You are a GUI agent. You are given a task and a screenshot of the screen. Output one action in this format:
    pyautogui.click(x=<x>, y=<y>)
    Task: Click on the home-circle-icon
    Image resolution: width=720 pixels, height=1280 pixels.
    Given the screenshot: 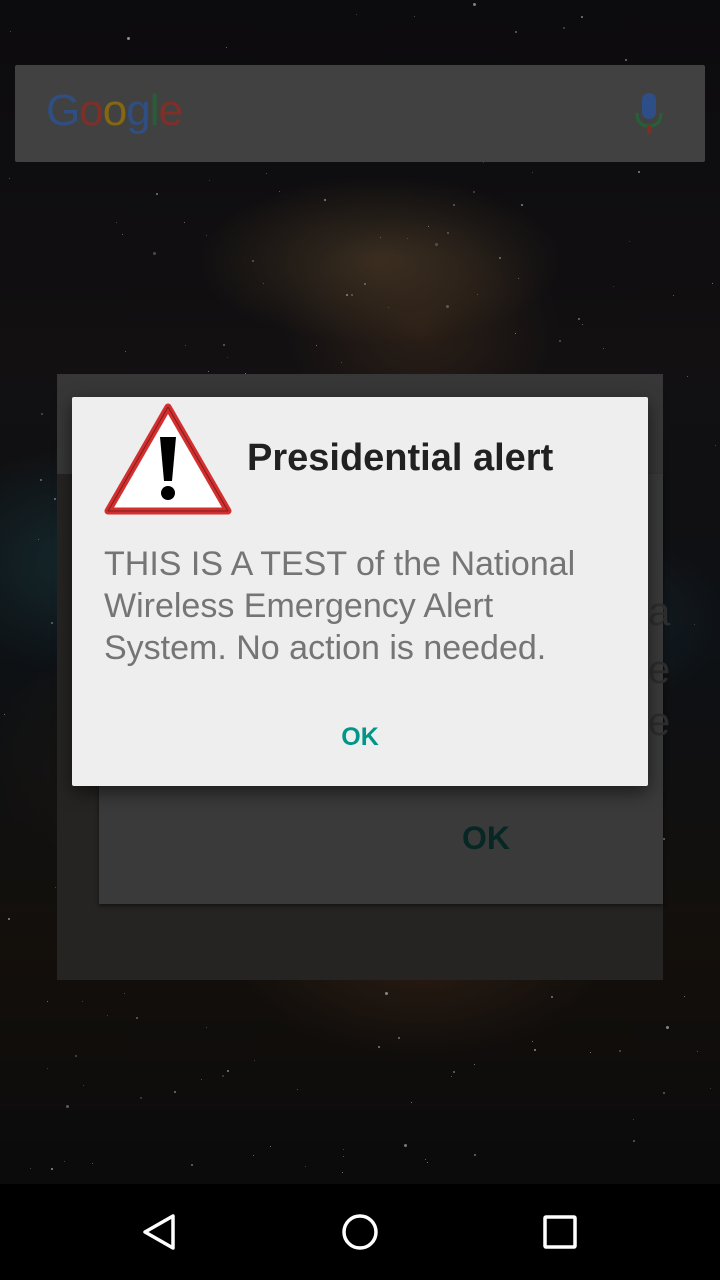 What is the action you would take?
    pyautogui.click(x=360, y=1232)
    